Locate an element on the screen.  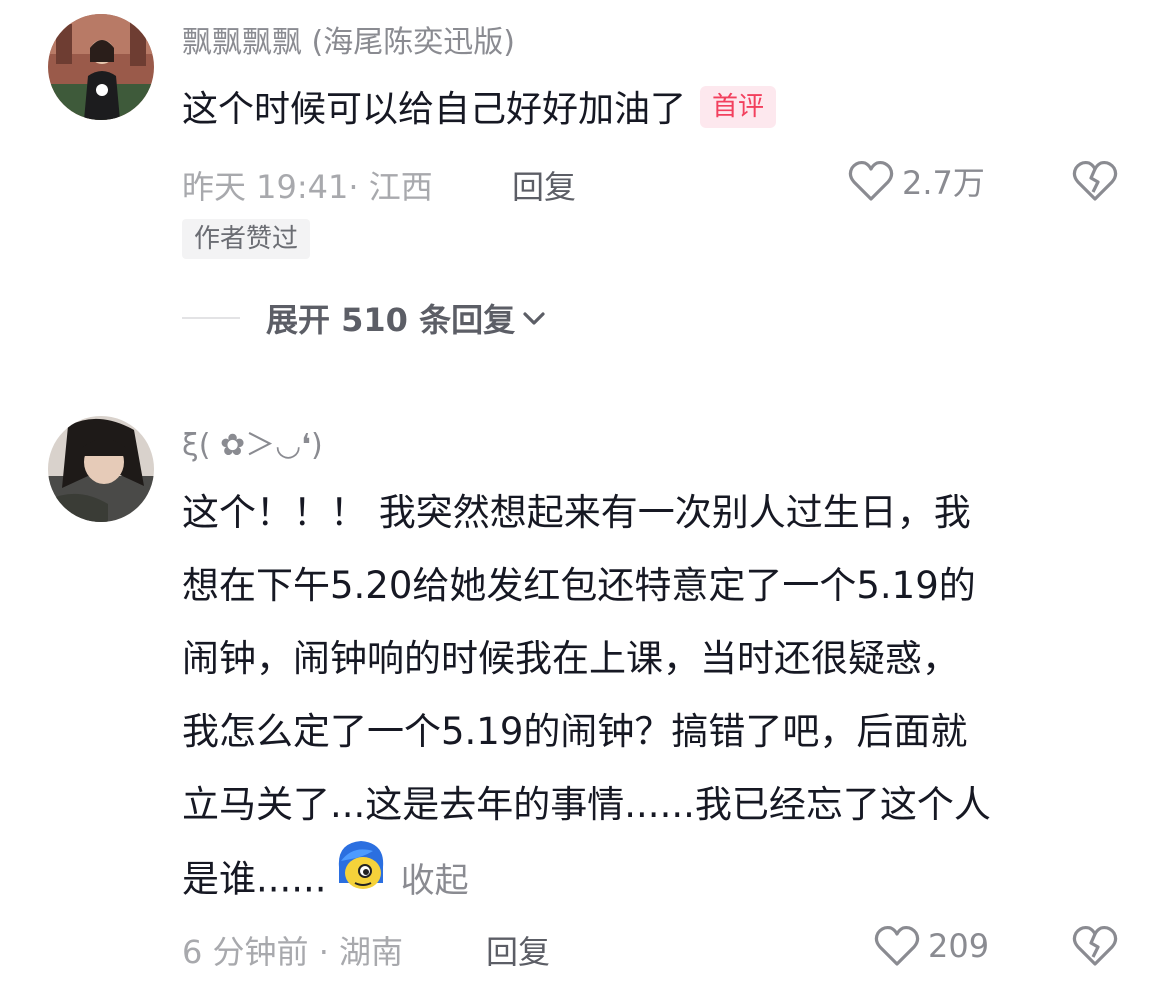
first-comment-badge: 首评 is located at coordinates (738, 107).